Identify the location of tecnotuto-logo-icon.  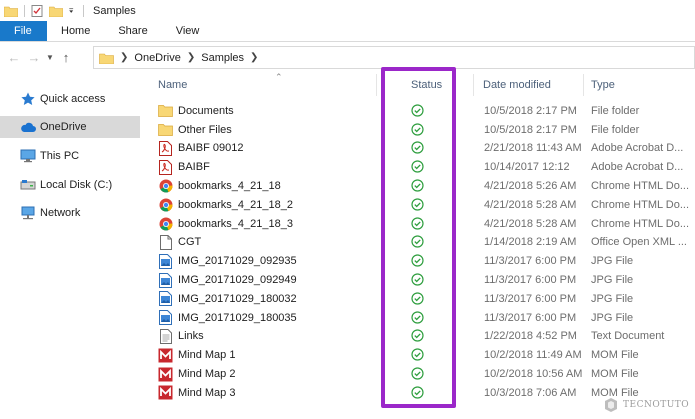
(611, 405).